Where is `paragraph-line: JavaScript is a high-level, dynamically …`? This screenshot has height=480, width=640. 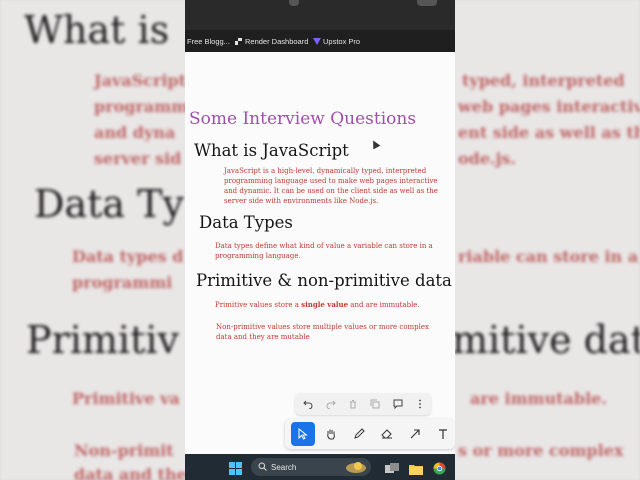 paragraph-line: JavaScript is a high-level, dynamically … is located at coordinates (325, 171).